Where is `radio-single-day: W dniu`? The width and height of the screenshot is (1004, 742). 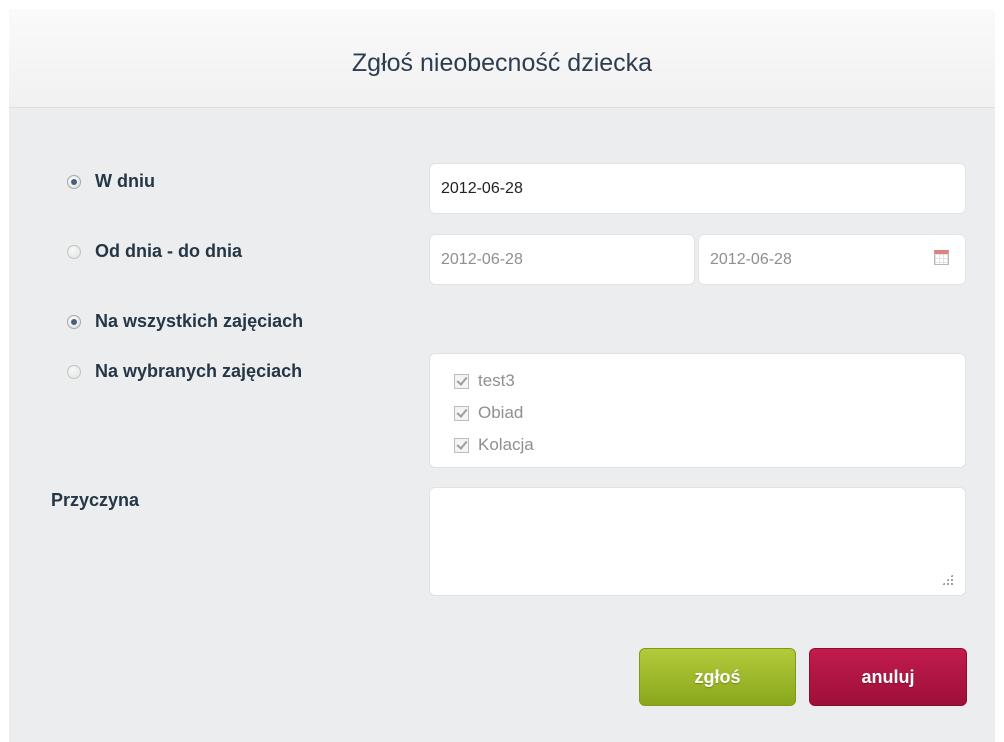
radio-single-day: W dniu is located at coordinates (111, 181).